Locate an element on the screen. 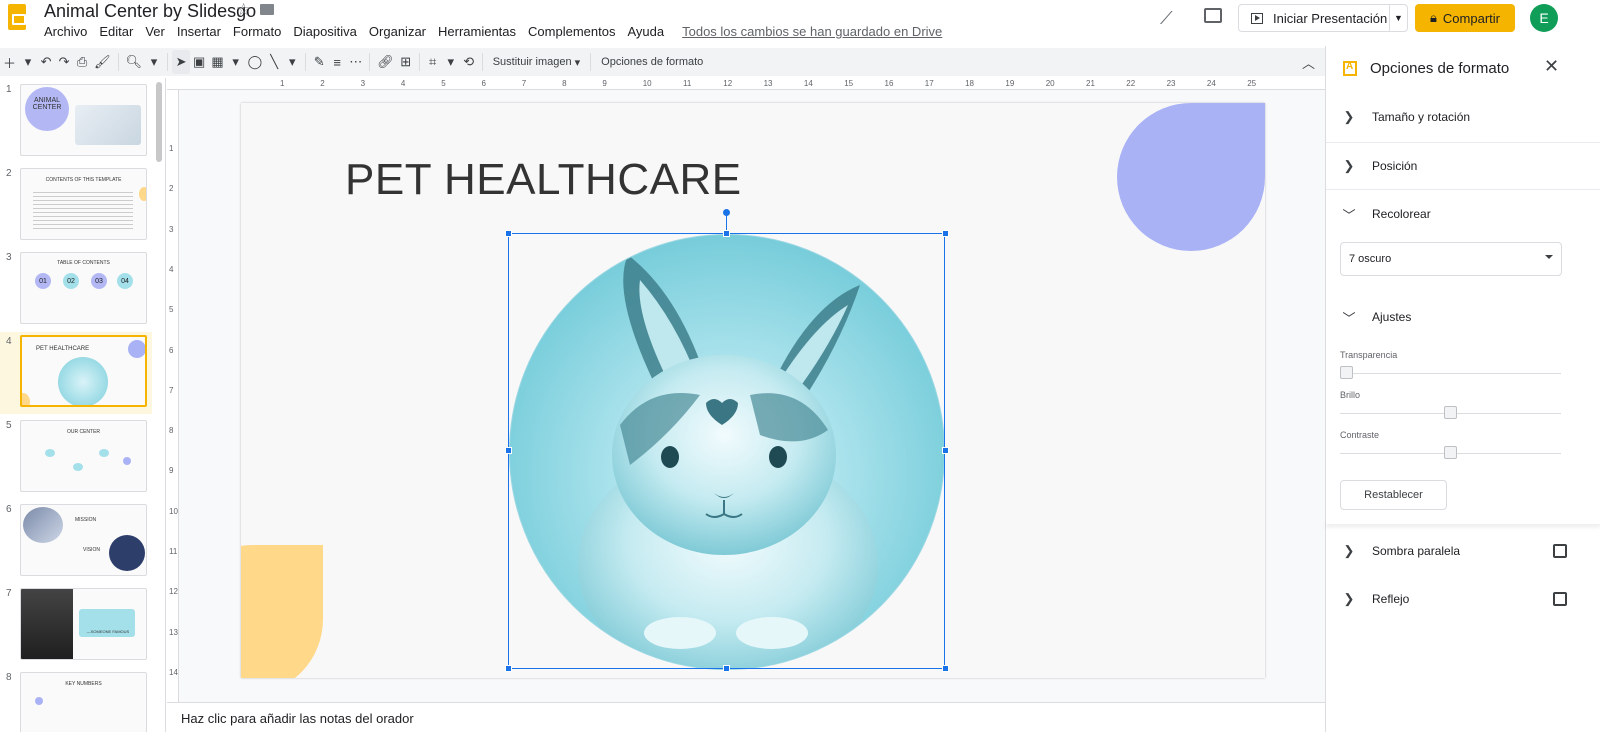 Image resolution: width=1600 pixels, height=732 pixels. chevron-right-icon: ❯ is located at coordinates (1349, 550).